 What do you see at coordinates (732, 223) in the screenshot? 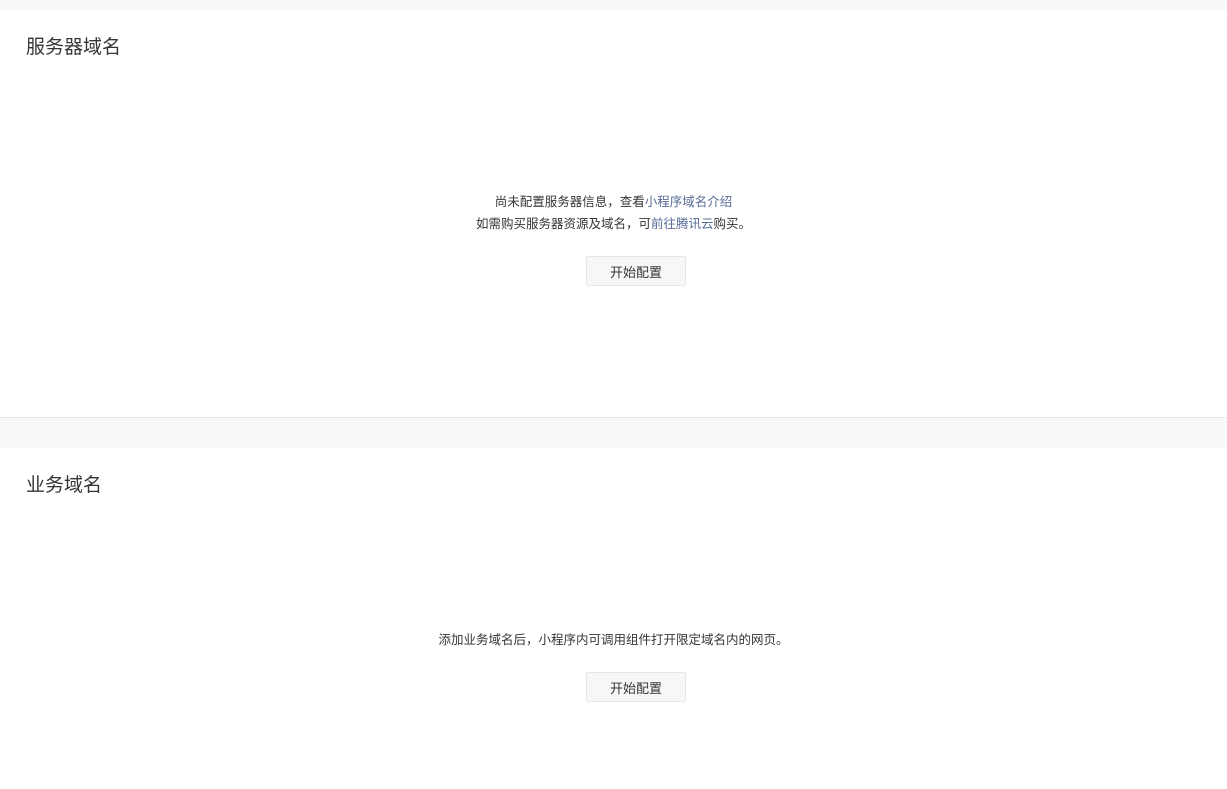
I see `server-domain-line-2-suffix: 购买。` at bounding box center [732, 223].